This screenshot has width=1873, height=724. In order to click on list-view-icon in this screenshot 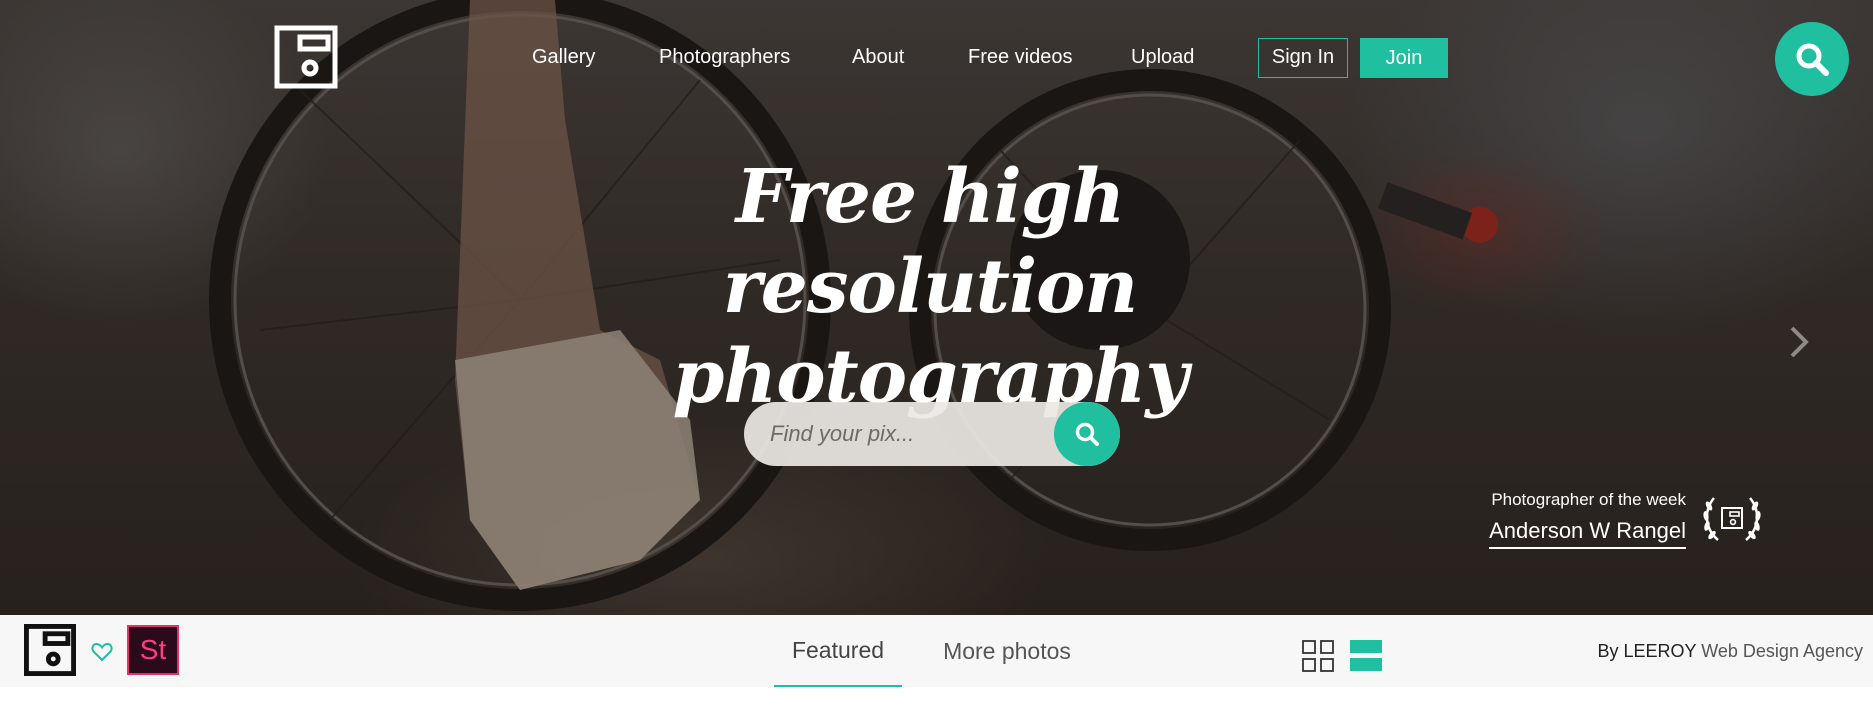, I will do `click(1366, 656)`.